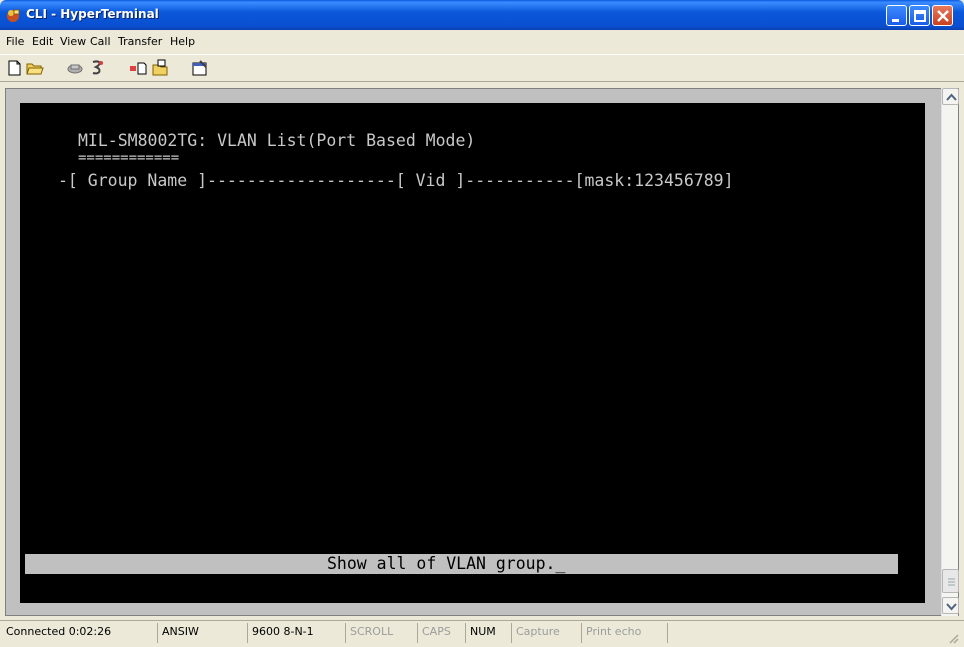  Describe the element at coordinates (129, 158) in the screenshot. I see `terminal-title-underline: ============` at that location.